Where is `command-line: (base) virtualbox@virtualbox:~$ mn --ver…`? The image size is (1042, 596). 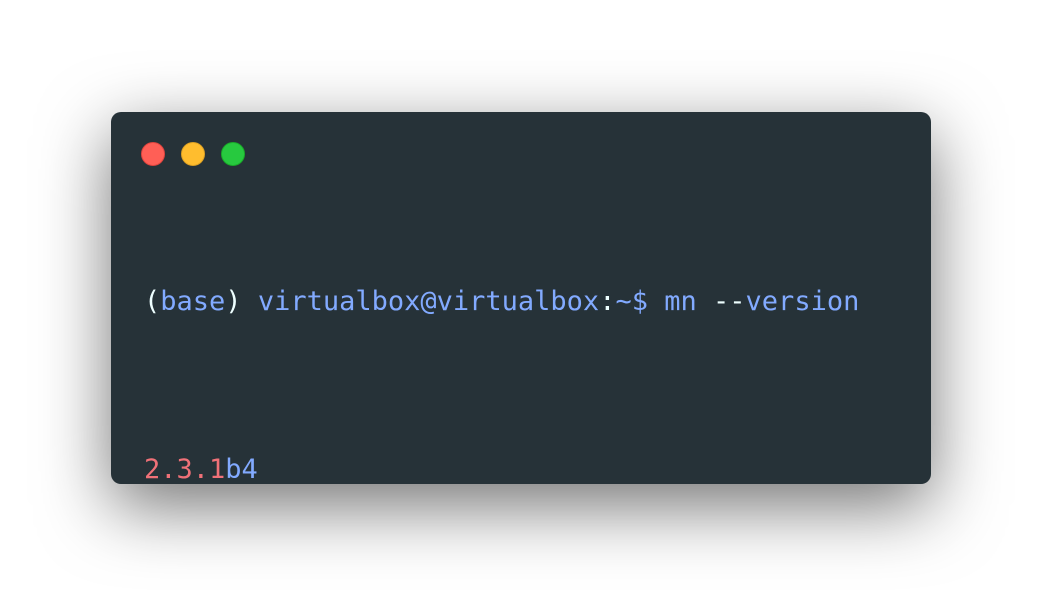
command-line: (base) virtualbox@virtualbox:~$ mn --ver… is located at coordinates (501, 302).